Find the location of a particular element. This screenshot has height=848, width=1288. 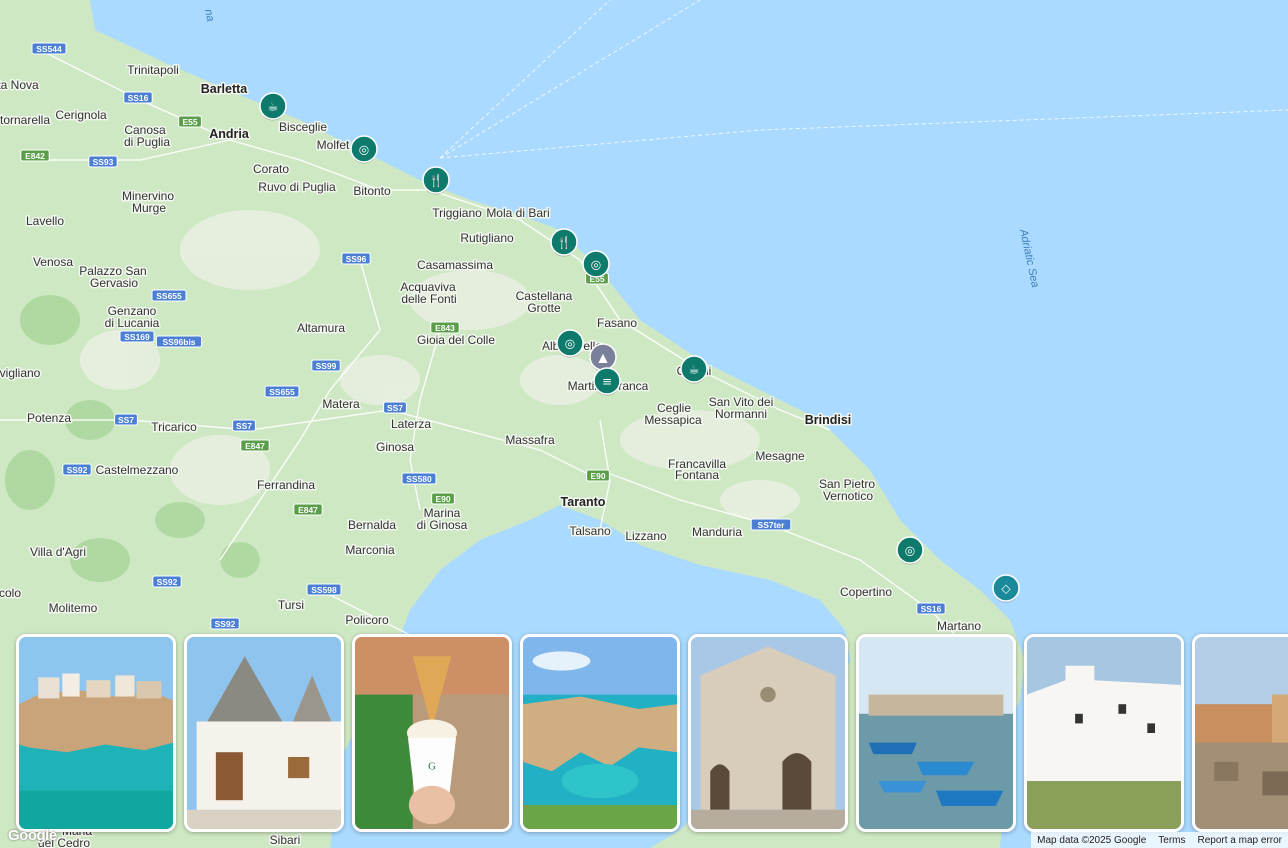

road-shield-code: E55 is located at coordinates (189, 122).